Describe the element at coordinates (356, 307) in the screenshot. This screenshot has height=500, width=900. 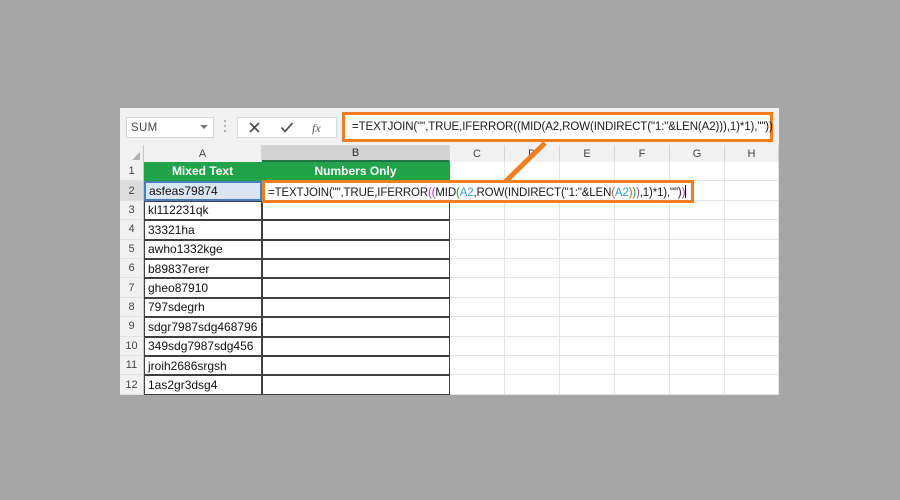
I see `cell-B8` at that location.